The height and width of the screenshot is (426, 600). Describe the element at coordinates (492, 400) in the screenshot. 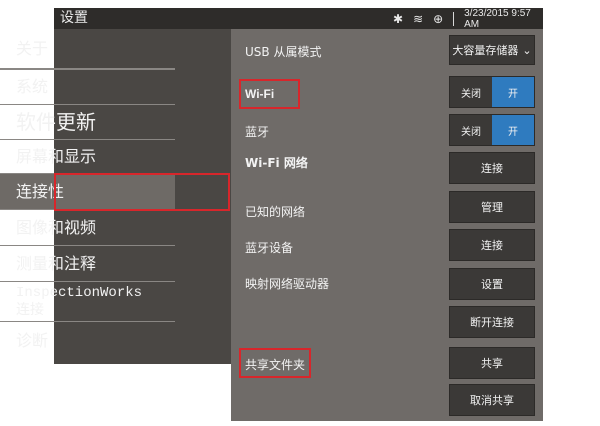

I see `unshare-button: 取消共享` at that location.